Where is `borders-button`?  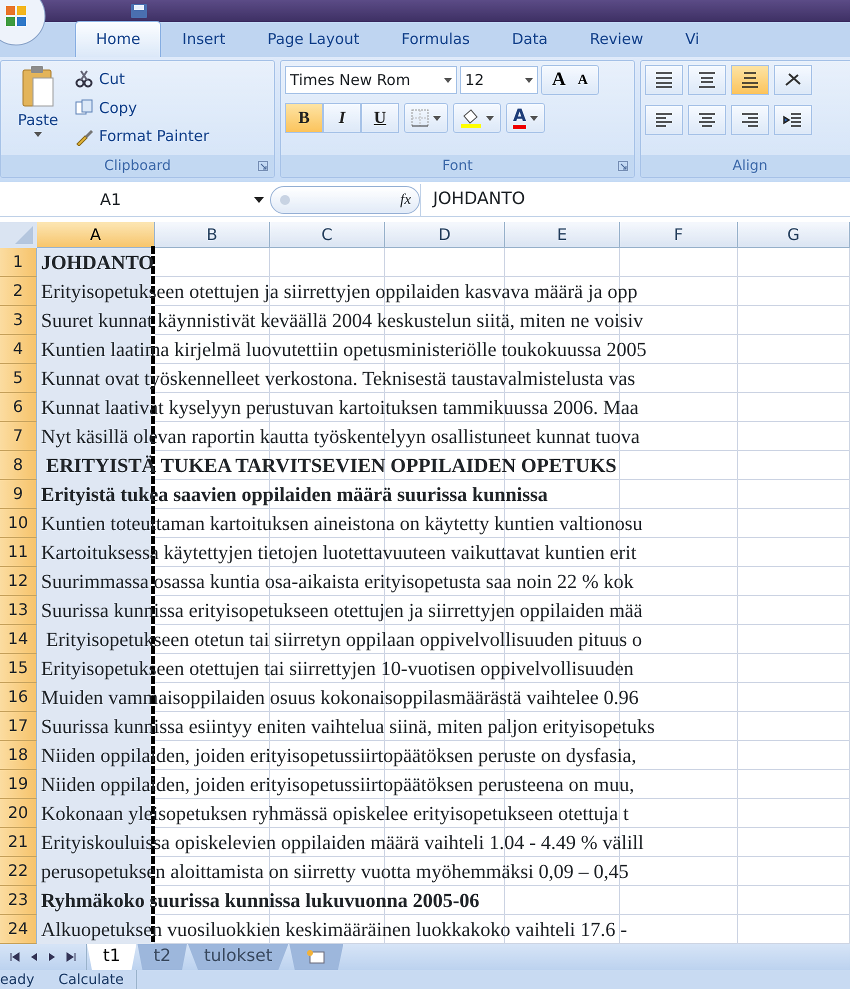 borders-button is located at coordinates (426, 118).